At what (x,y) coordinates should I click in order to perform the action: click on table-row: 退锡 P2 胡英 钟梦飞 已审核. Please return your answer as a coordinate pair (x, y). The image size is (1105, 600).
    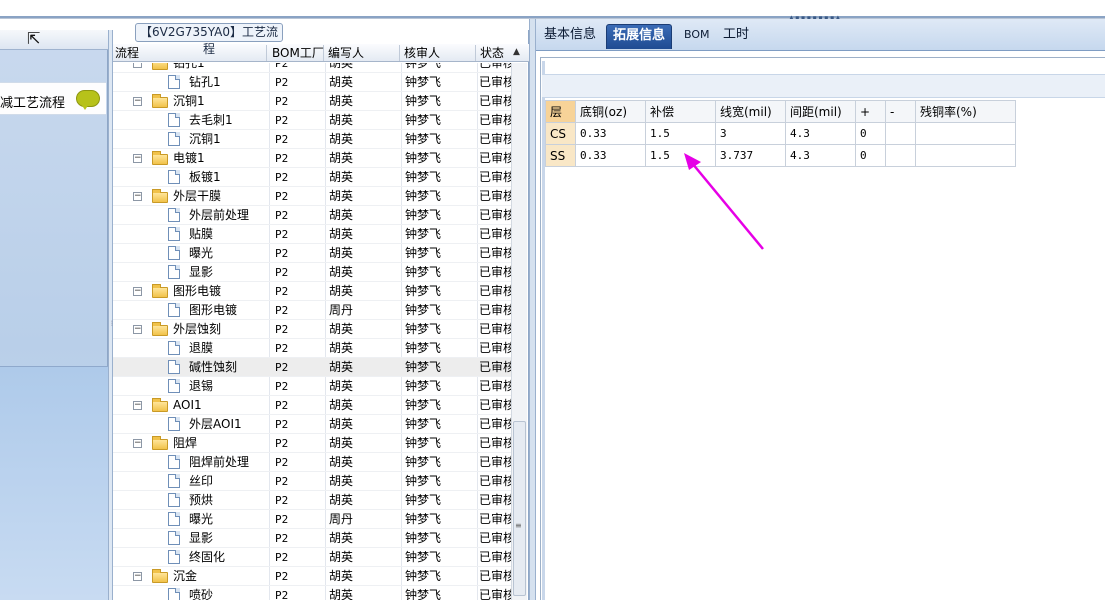
    Looking at the image, I should click on (312, 386).